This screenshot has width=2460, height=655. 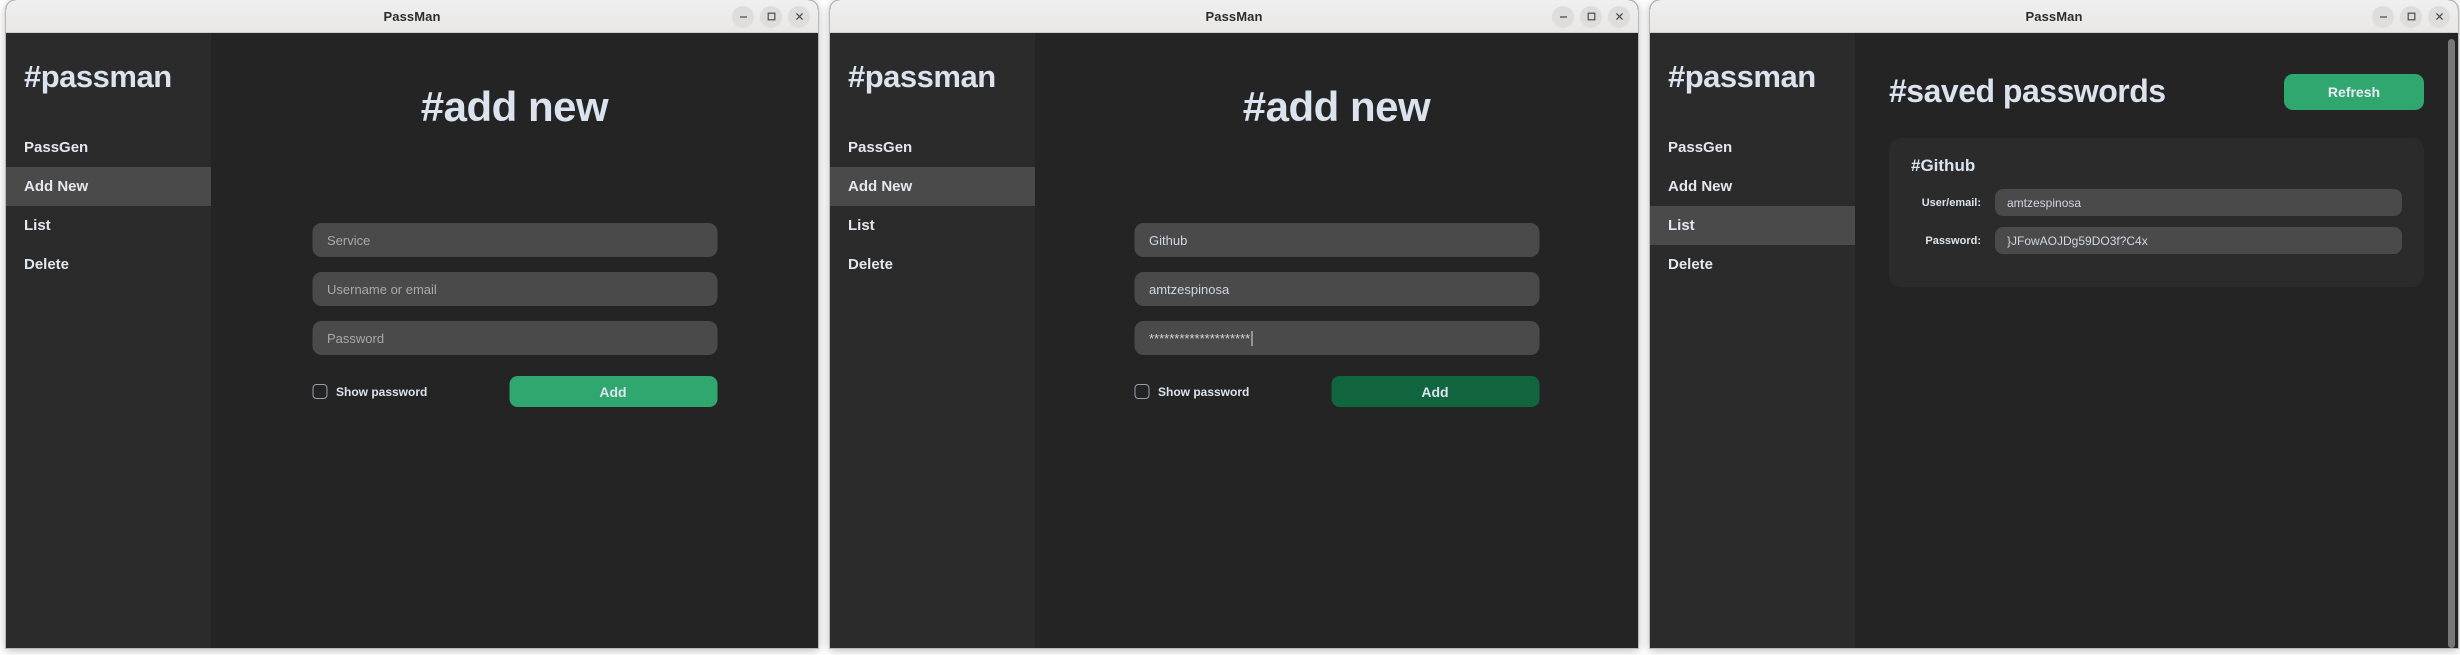 I want to click on password-input: Password, so click(x=514, y=338).